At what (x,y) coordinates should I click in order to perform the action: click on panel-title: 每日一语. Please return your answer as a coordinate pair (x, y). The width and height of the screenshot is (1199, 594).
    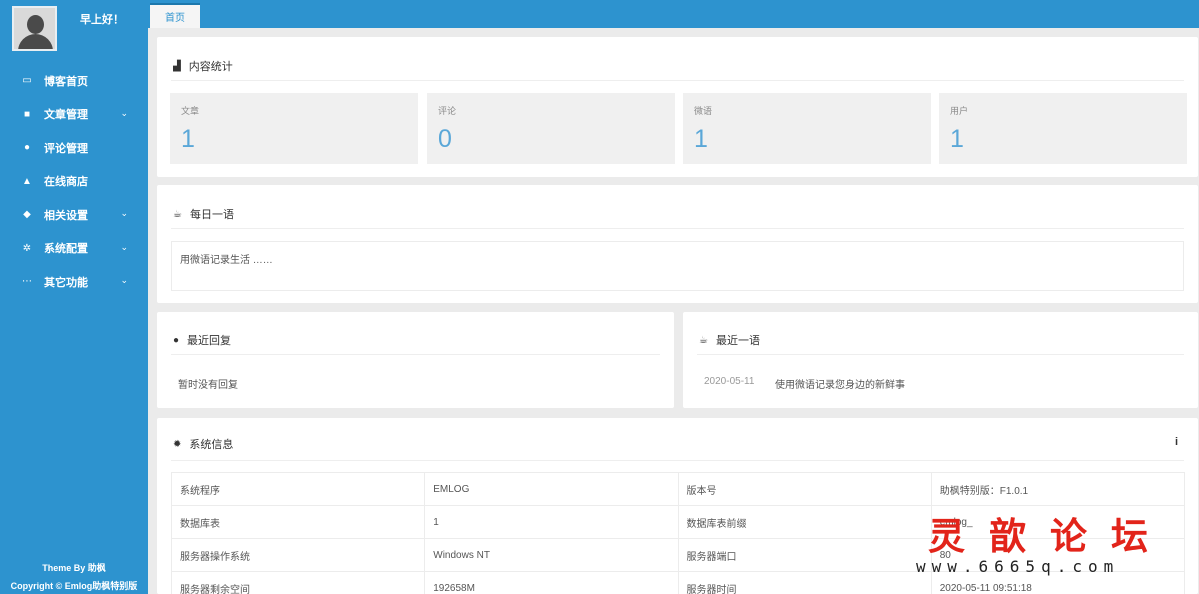
    Looking at the image, I should click on (211, 215).